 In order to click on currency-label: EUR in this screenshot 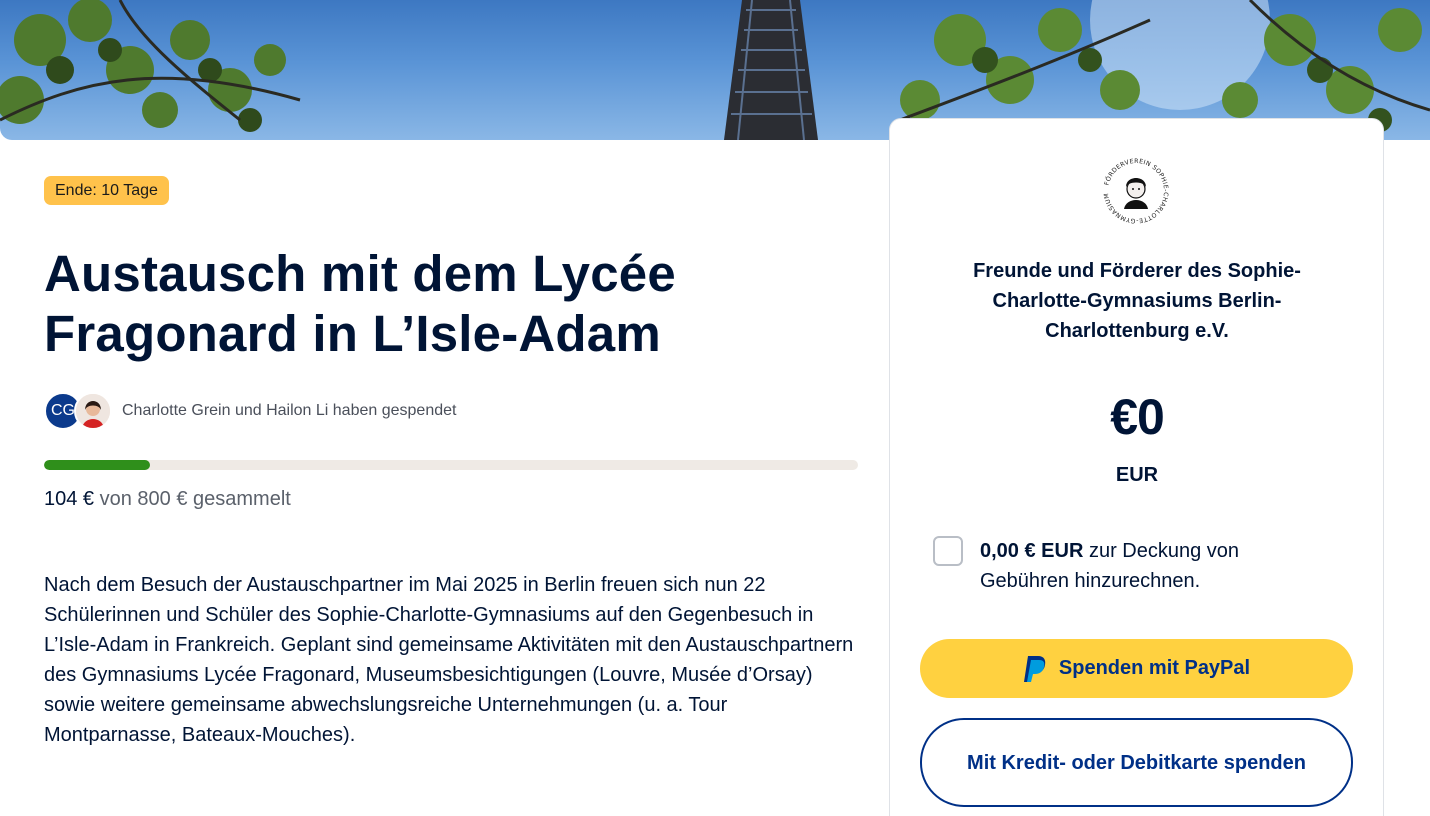, I will do `click(1137, 475)`.